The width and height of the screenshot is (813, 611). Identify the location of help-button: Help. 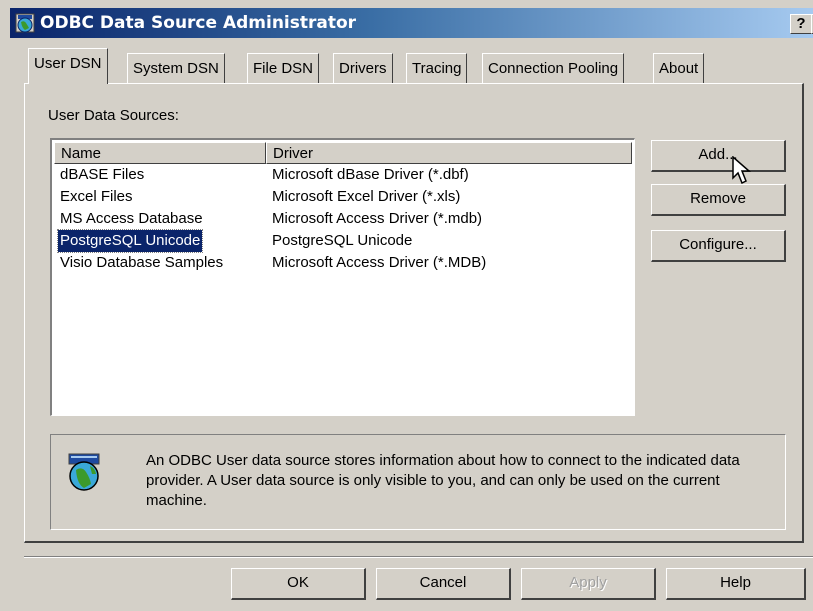
(736, 584).